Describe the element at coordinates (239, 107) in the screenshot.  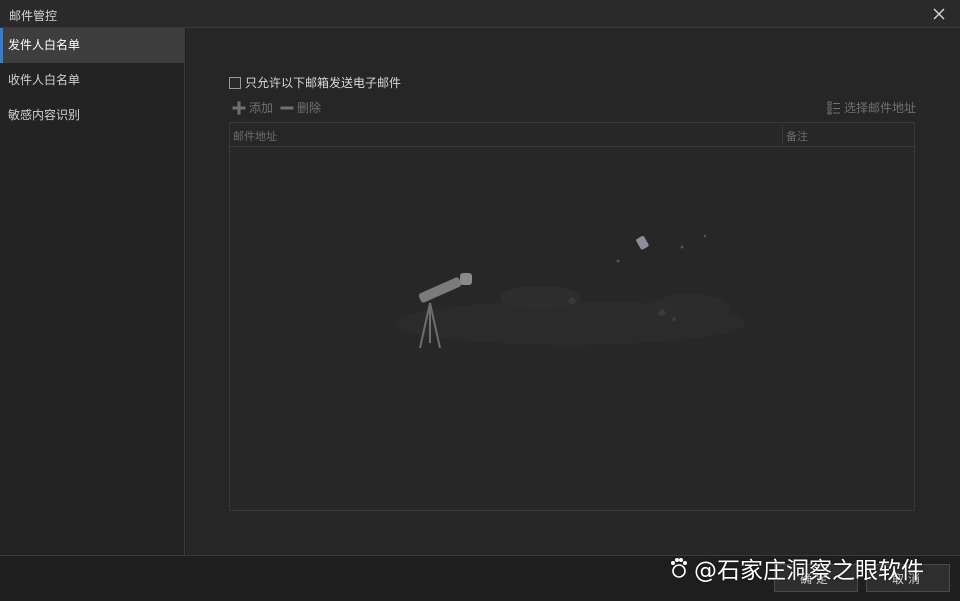
I see `plus-icon` at that location.